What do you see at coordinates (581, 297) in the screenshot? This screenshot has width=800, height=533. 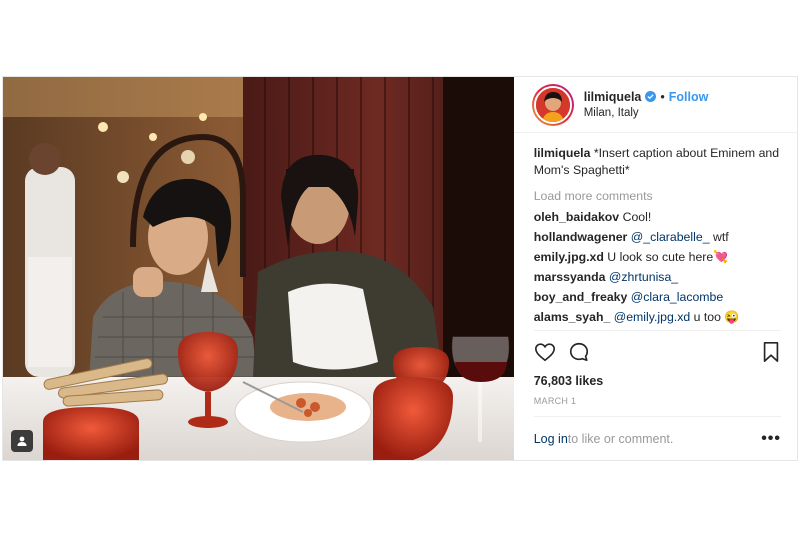 I see `comment-username: boy_and_freaky` at bounding box center [581, 297].